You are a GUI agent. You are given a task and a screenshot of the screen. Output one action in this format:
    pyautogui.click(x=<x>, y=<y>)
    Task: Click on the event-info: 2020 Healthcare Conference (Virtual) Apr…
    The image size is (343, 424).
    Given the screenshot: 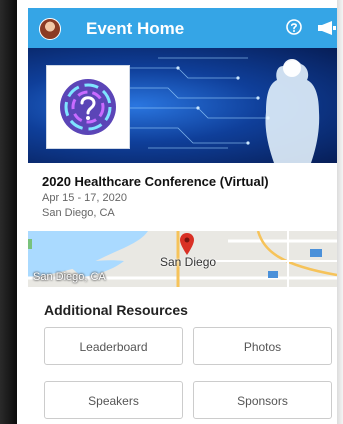 What is the action you would take?
    pyautogui.click(x=187, y=196)
    